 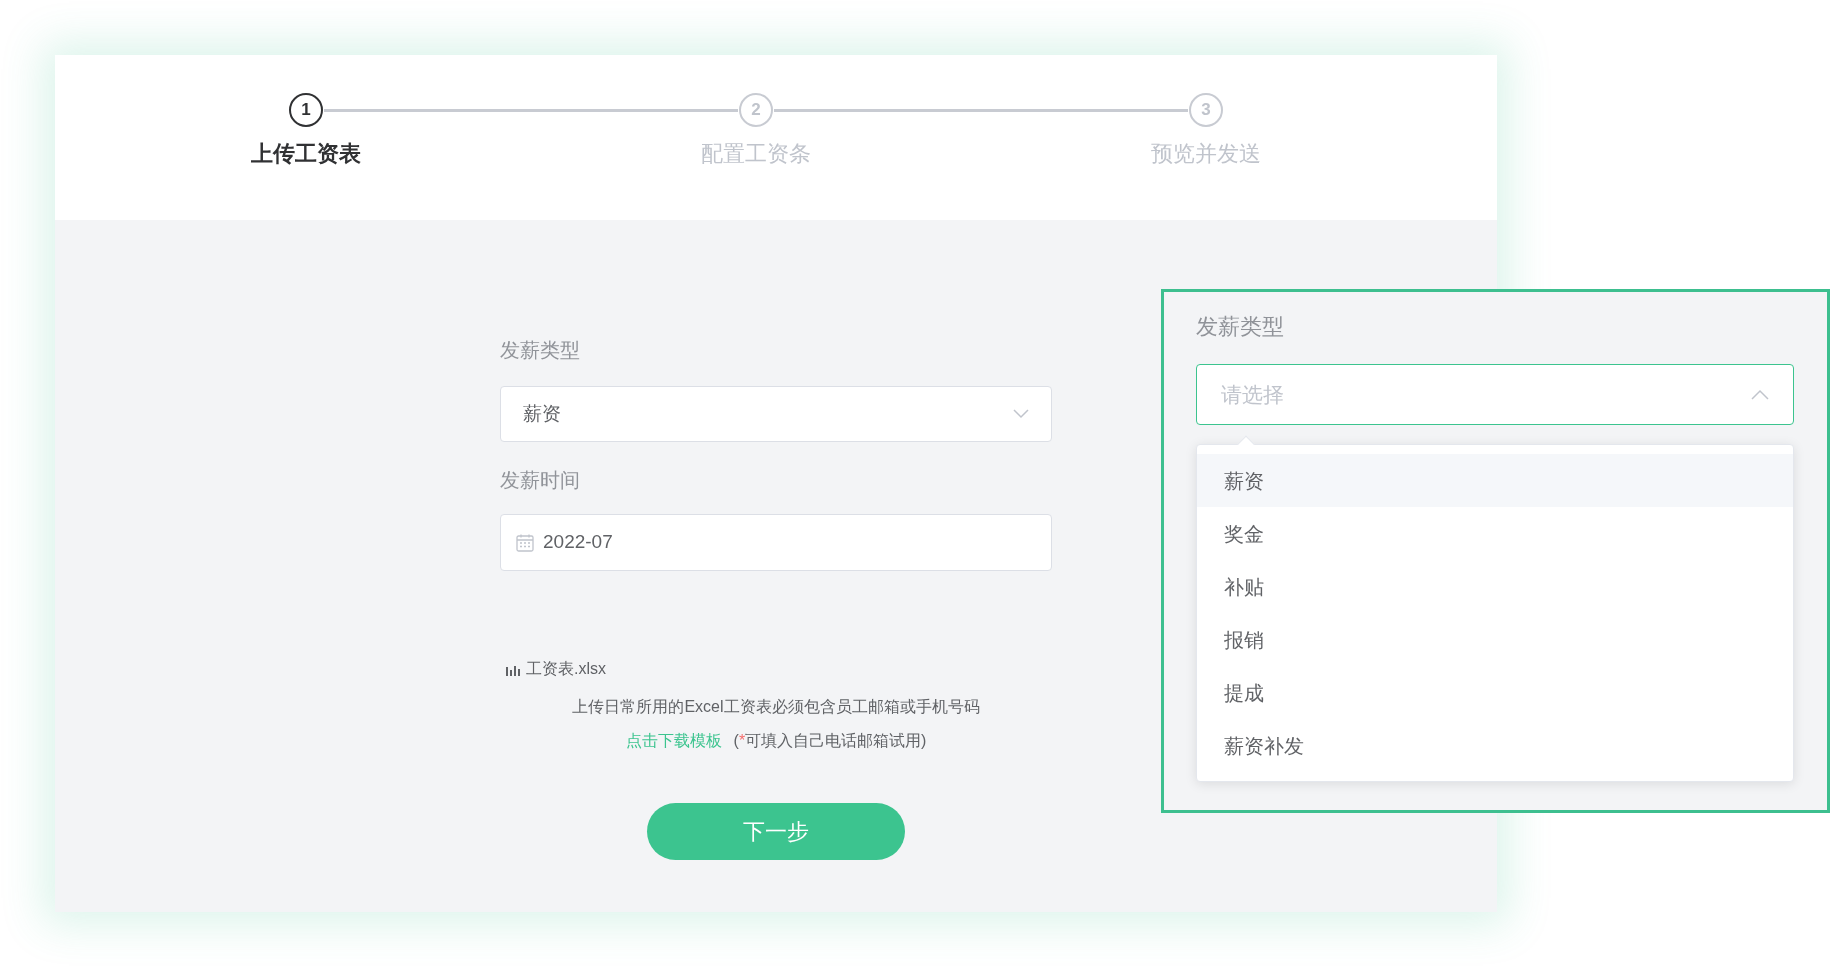 What do you see at coordinates (1021, 414) in the screenshot?
I see `chevron-down-icon` at bounding box center [1021, 414].